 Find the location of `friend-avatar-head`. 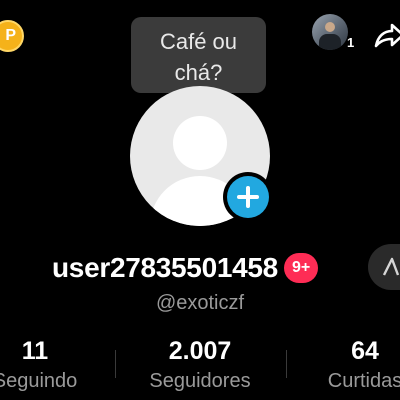

friend-avatar-head is located at coordinates (330, 27).